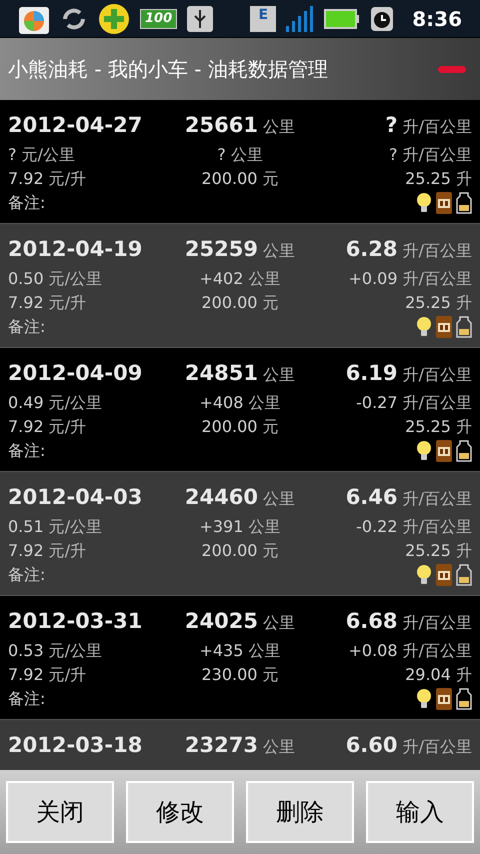 The image size is (480, 854). What do you see at coordinates (159, 18) in the screenshot?
I see `battery-badge: 100` at bounding box center [159, 18].